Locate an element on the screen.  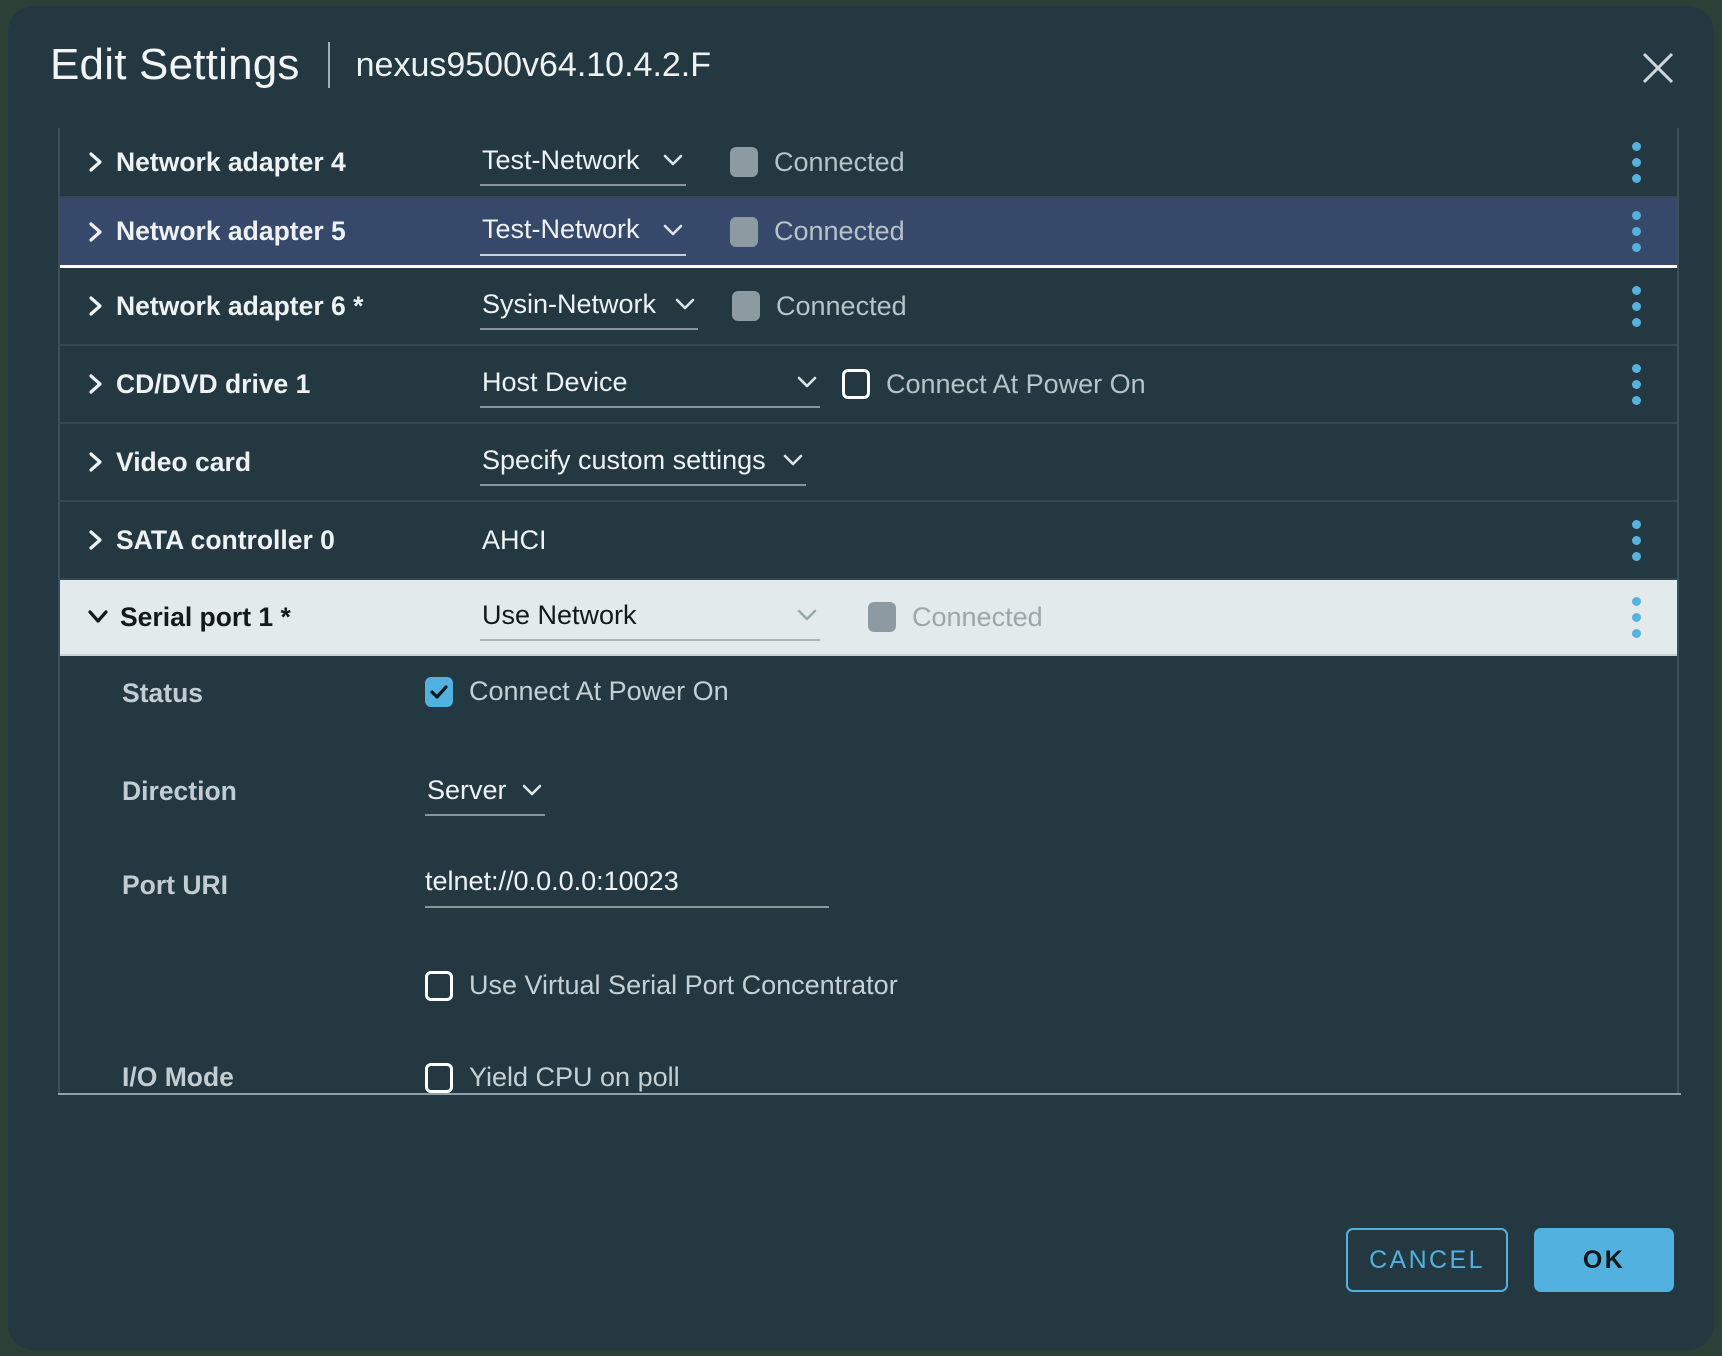
table-row: Network adapter 4 Test-Network Connected is located at coordinates (868, 163).